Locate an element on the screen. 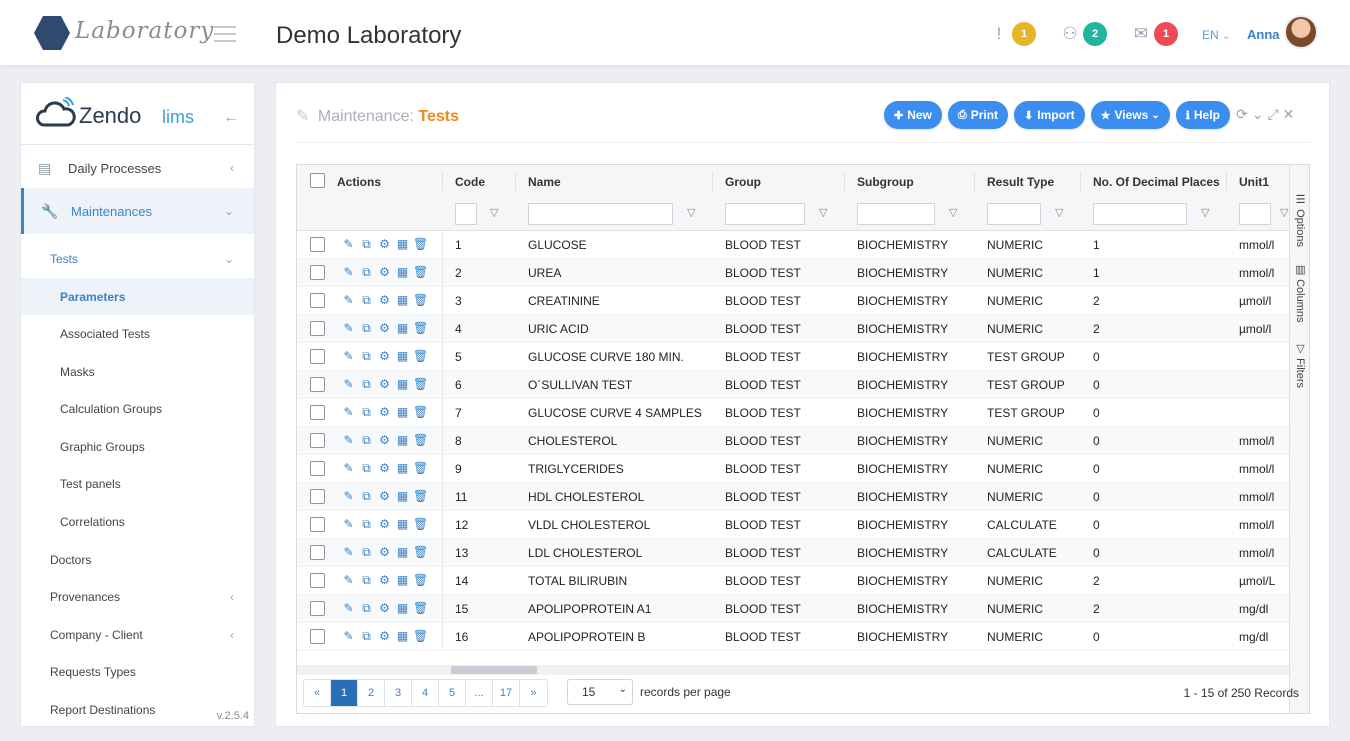 The width and height of the screenshot is (1350, 741). filters-tab: ▽ Filters is located at coordinates (1300, 365).